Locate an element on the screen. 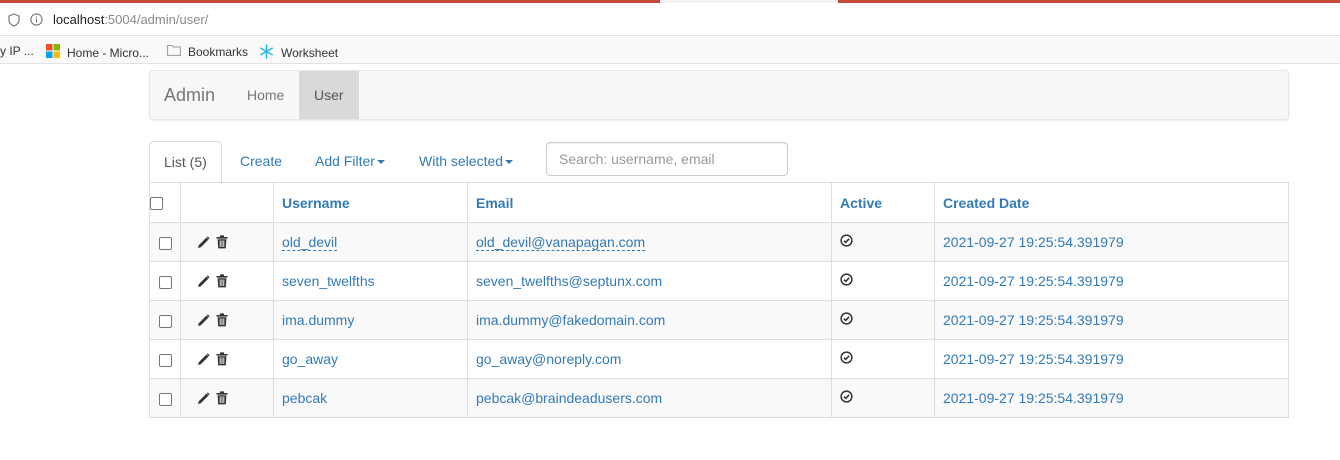  username-link: pebcak is located at coordinates (304, 398).